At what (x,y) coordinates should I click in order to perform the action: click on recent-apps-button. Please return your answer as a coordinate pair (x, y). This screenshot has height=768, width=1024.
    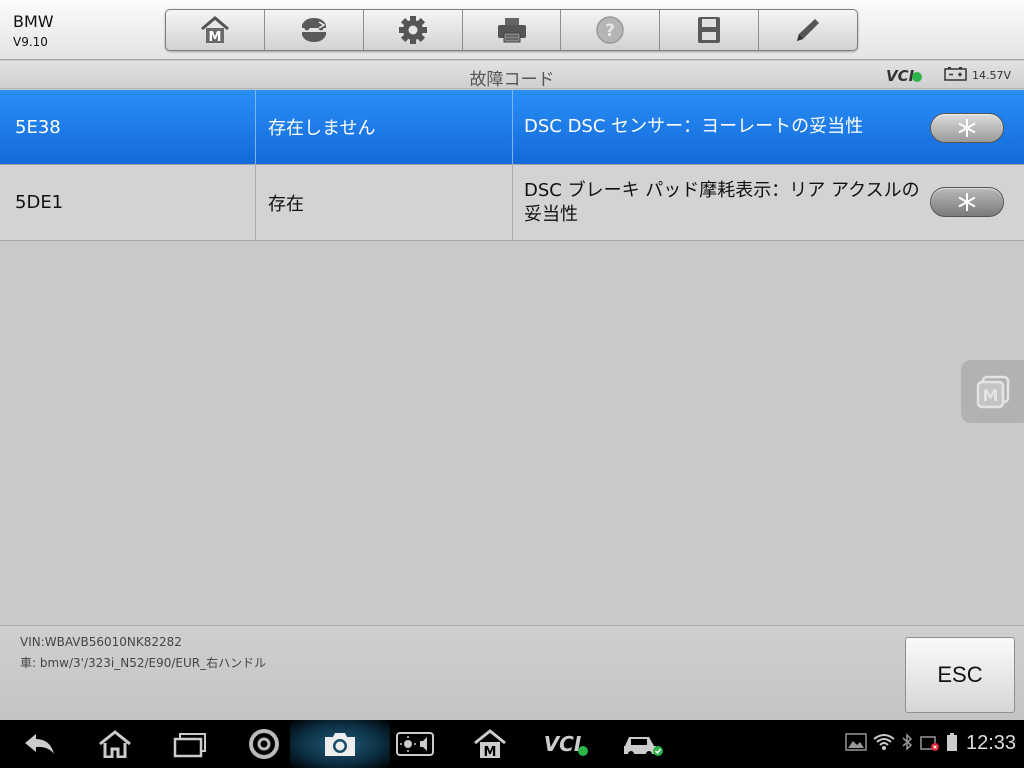
    Looking at the image, I should click on (190, 744).